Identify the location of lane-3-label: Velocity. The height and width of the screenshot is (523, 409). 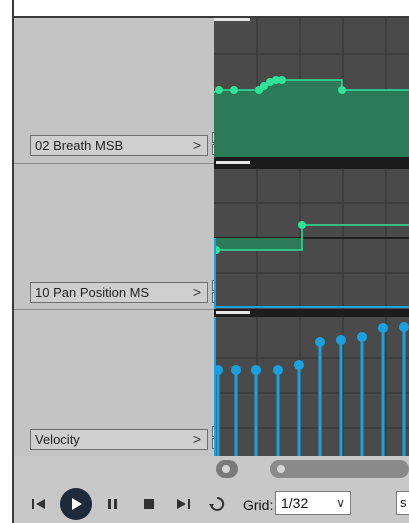
(57, 439).